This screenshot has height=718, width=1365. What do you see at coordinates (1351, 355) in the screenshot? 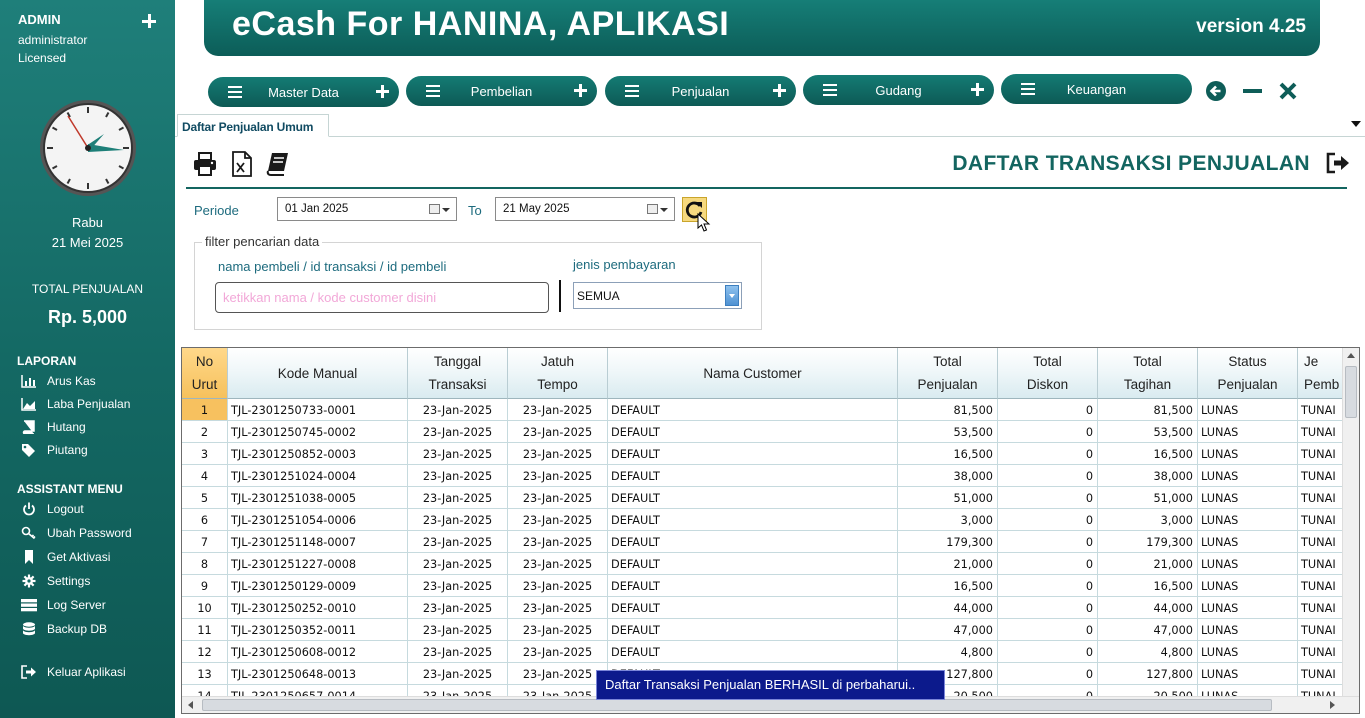
I see `scroll-up-icon` at bounding box center [1351, 355].